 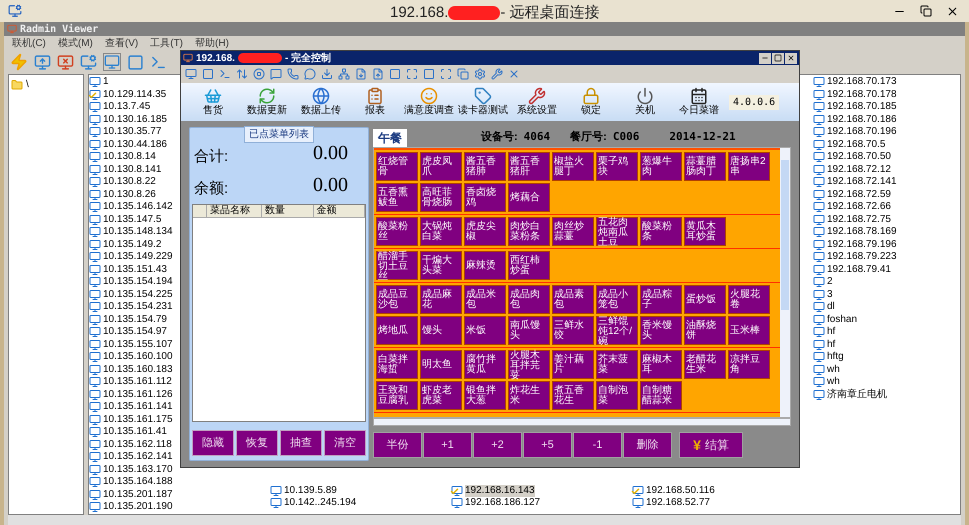 I want to click on dish-button: 成品肉包, so click(x=529, y=299).